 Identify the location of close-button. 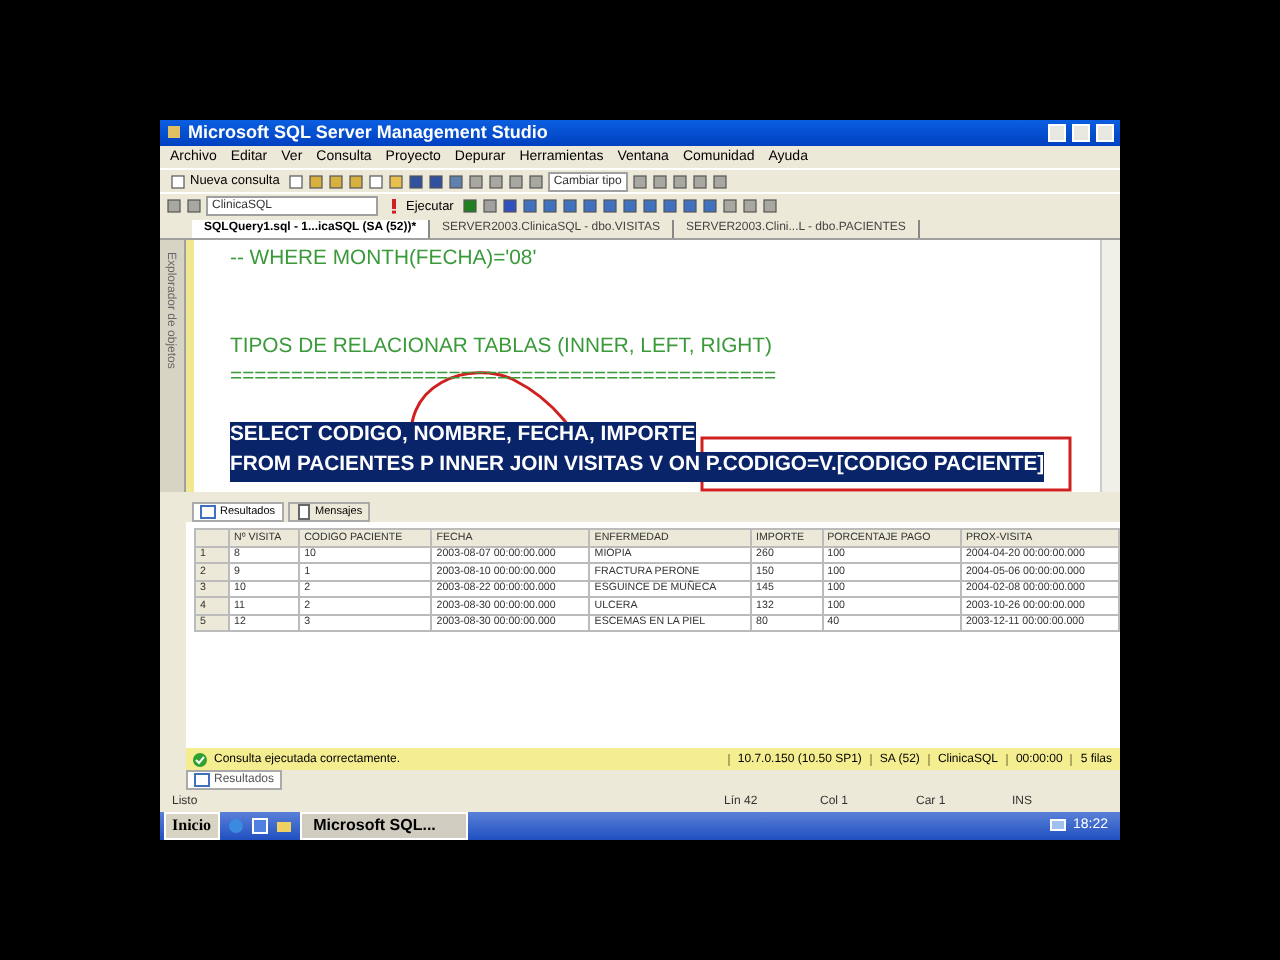
(1105, 132).